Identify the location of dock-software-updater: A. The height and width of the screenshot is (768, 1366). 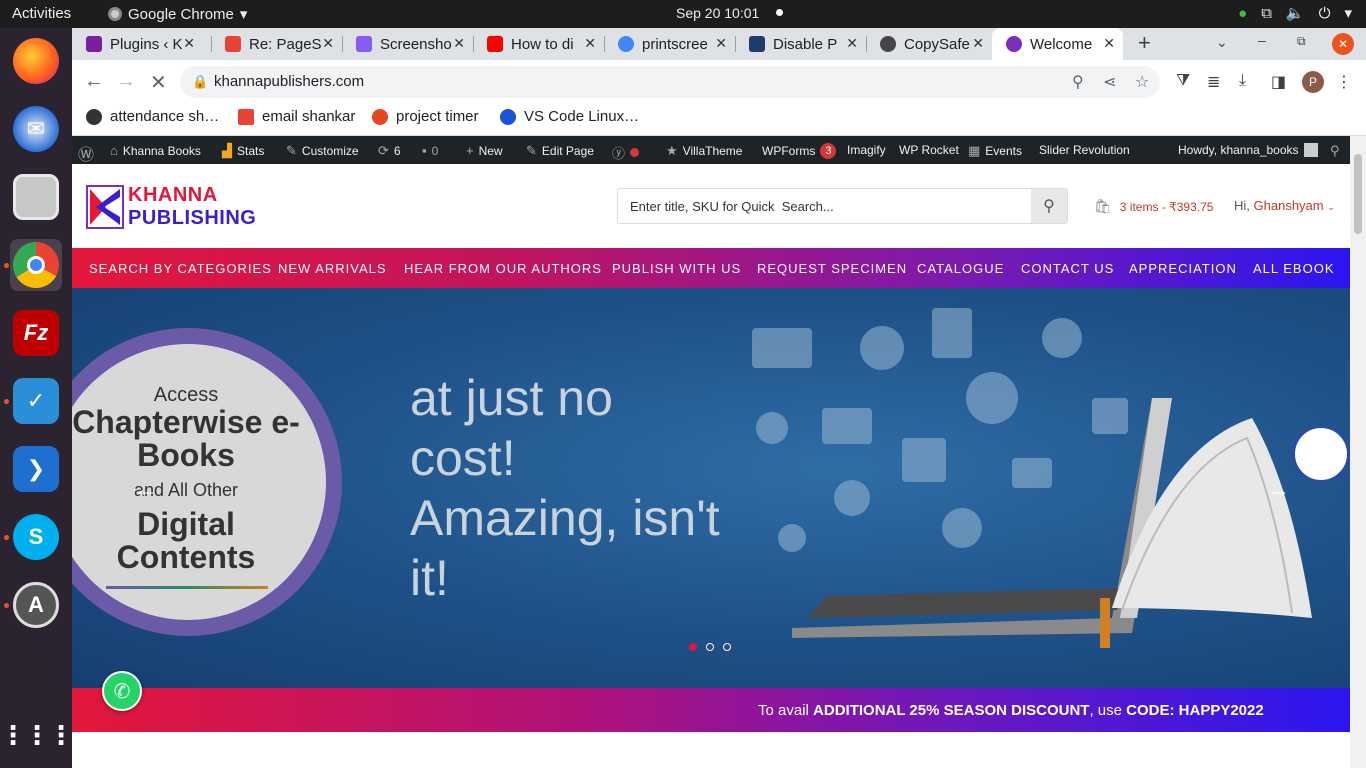
(36, 605).